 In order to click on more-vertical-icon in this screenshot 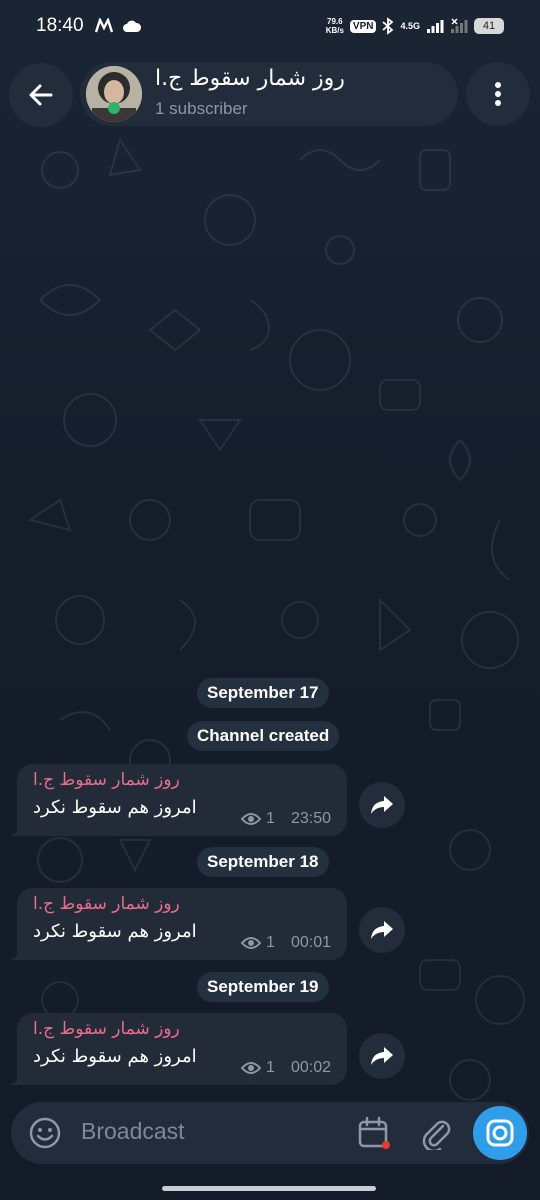, I will do `click(498, 94)`.